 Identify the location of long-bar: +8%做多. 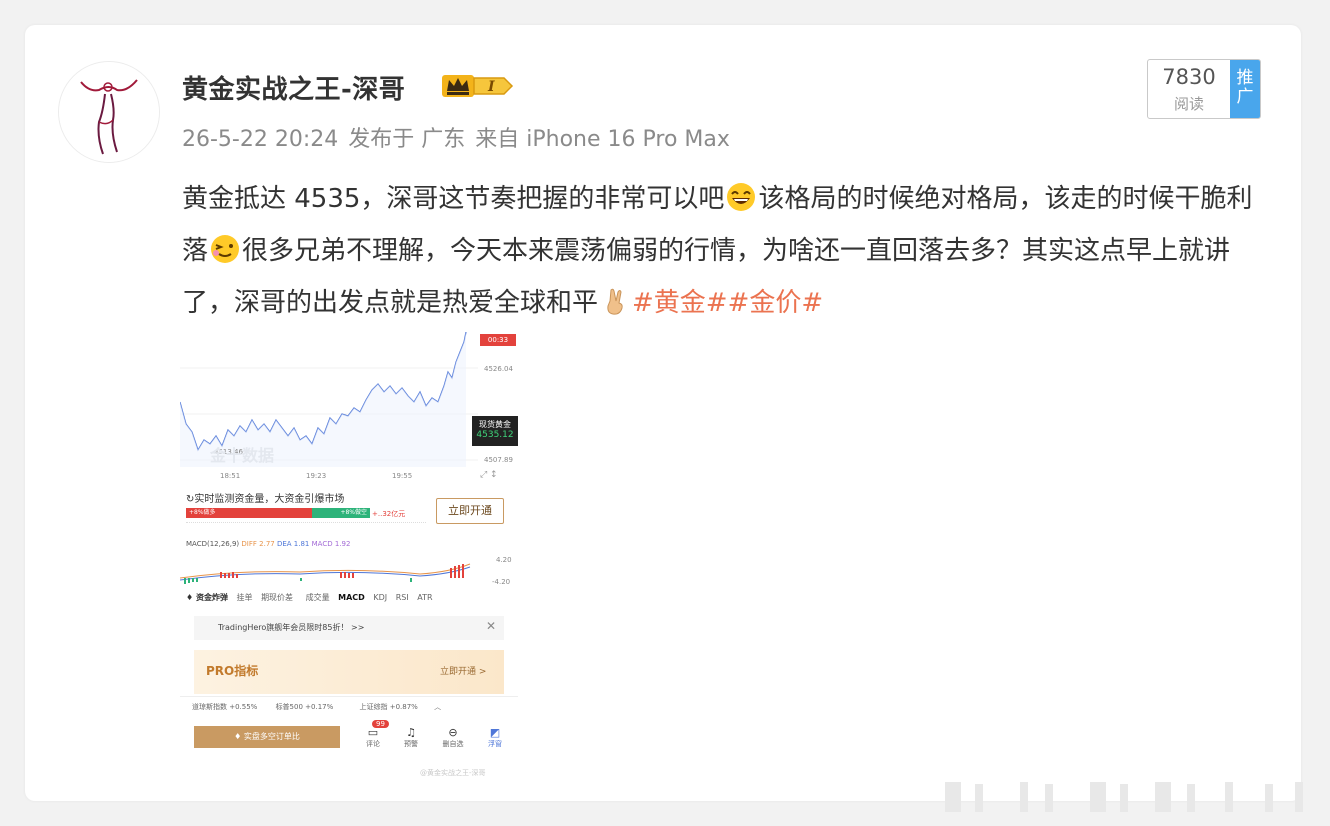
(249, 513).